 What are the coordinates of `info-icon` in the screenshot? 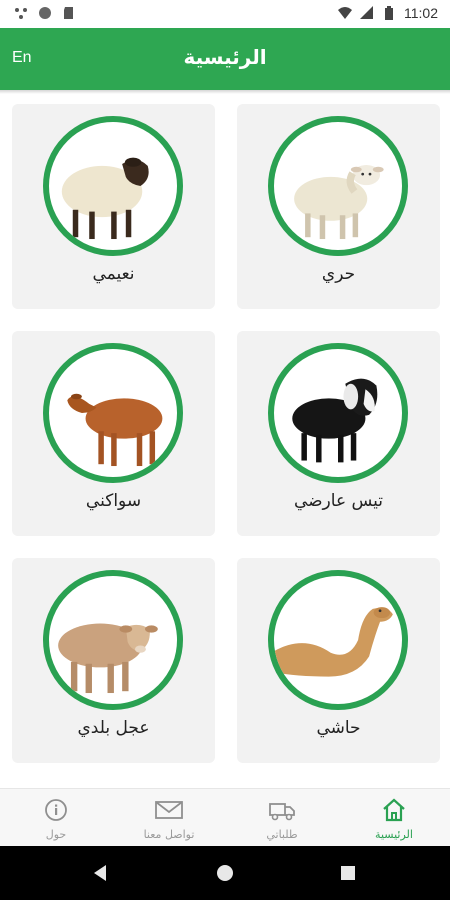 It's located at (56, 810).